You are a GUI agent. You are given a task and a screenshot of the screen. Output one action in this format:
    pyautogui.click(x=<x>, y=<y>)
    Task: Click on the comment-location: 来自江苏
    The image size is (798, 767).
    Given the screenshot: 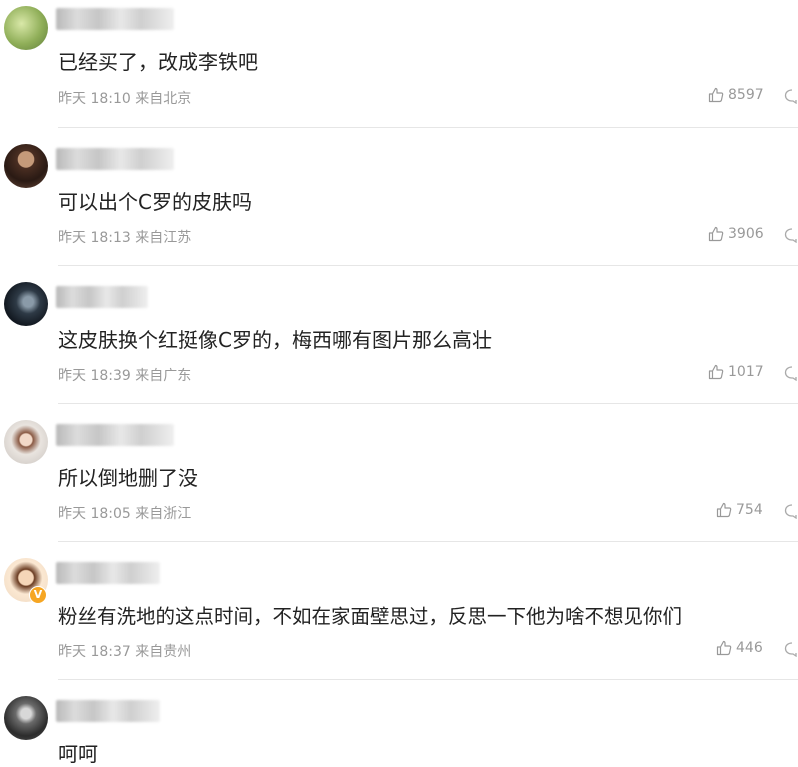 What is the action you would take?
    pyautogui.click(x=163, y=238)
    